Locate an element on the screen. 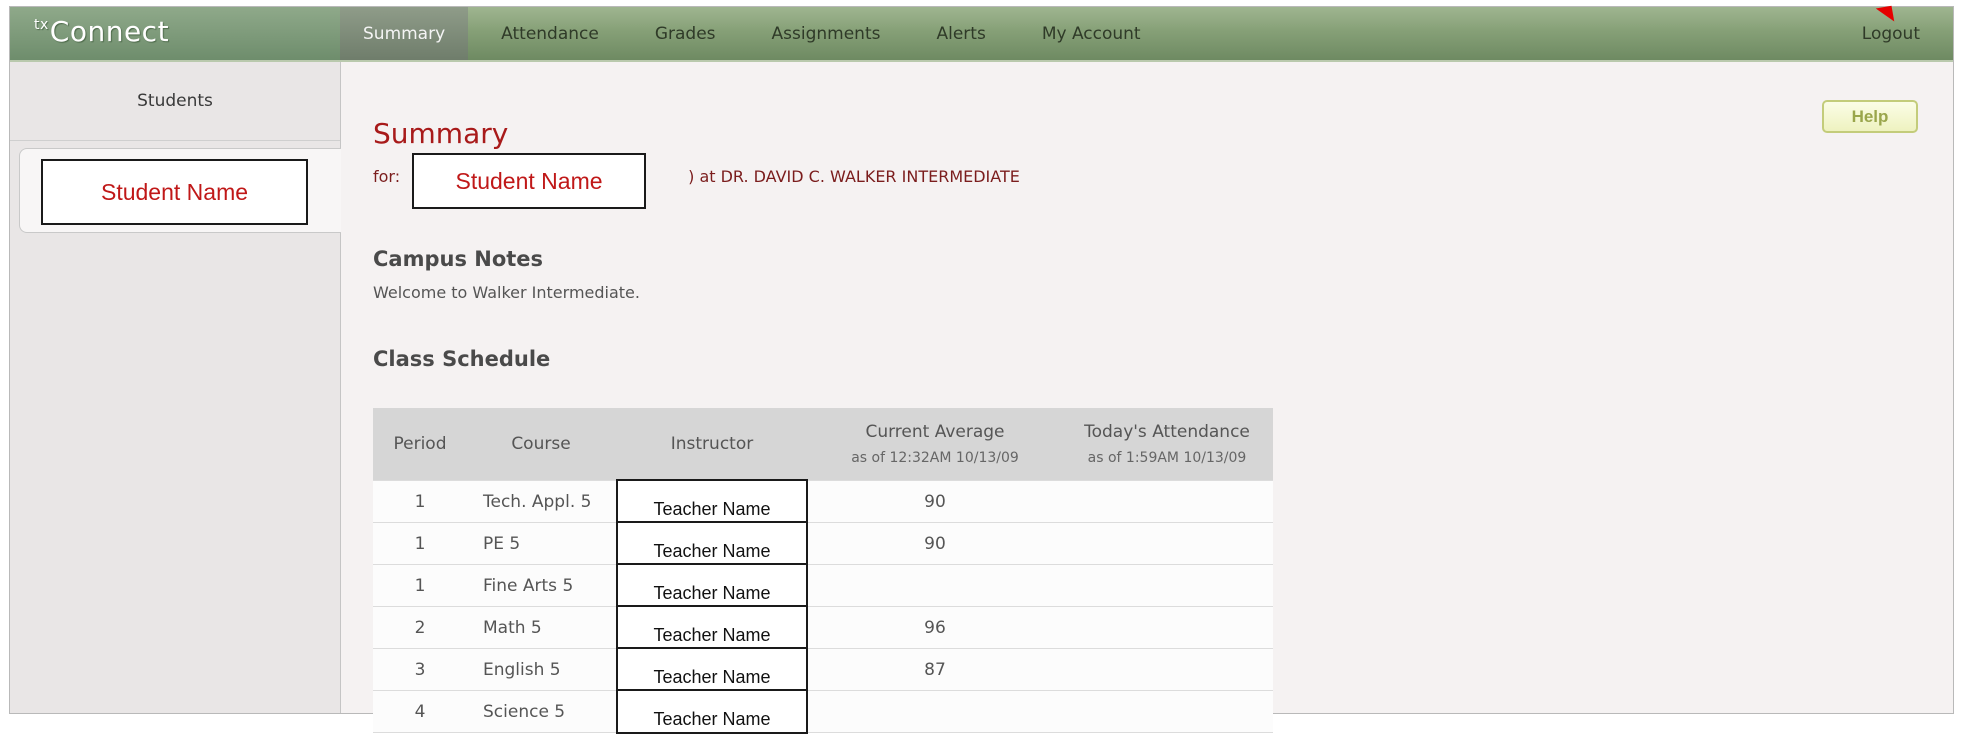 The width and height of the screenshot is (1963, 734). table-row: 3 English 5 Teacher Name 87 is located at coordinates (823, 669).